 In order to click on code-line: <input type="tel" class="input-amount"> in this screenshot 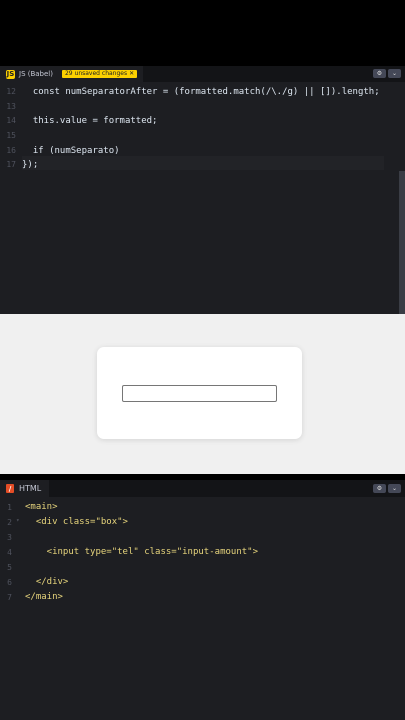, I will do `click(141, 552)`.